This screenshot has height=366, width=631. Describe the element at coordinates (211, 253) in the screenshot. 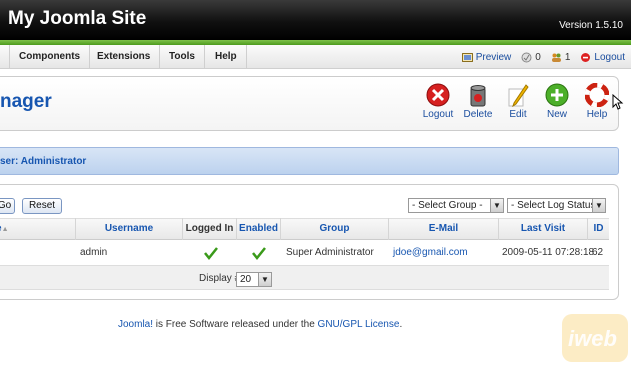

I see `logged-in-check-icon` at that location.